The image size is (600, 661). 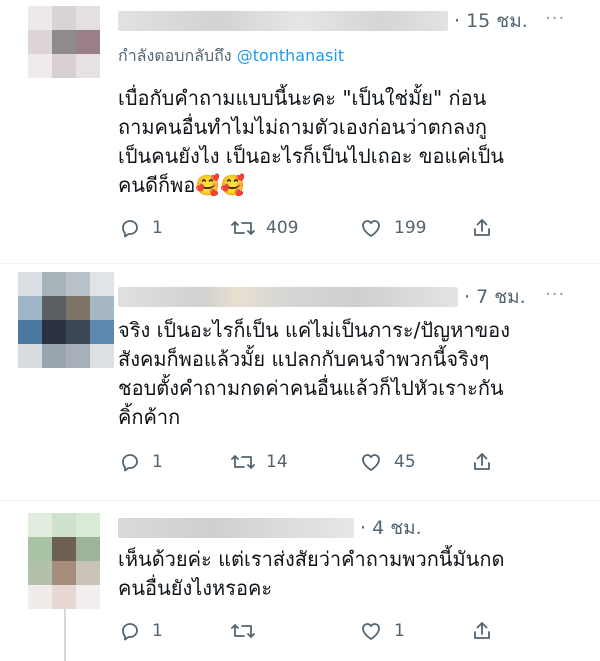 I want to click on retweet-button: 14, so click(x=259, y=462).